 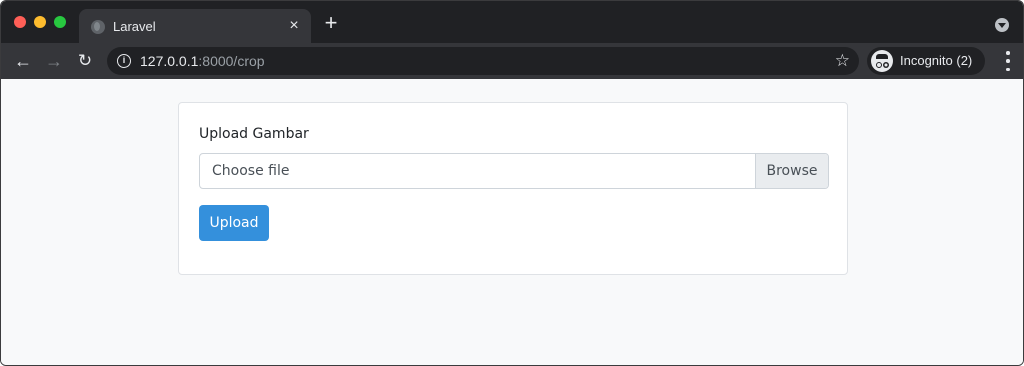 What do you see at coordinates (294, 26) in the screenshot?
I see `close-tab-icon: ×` at bounding box center [294, 26].